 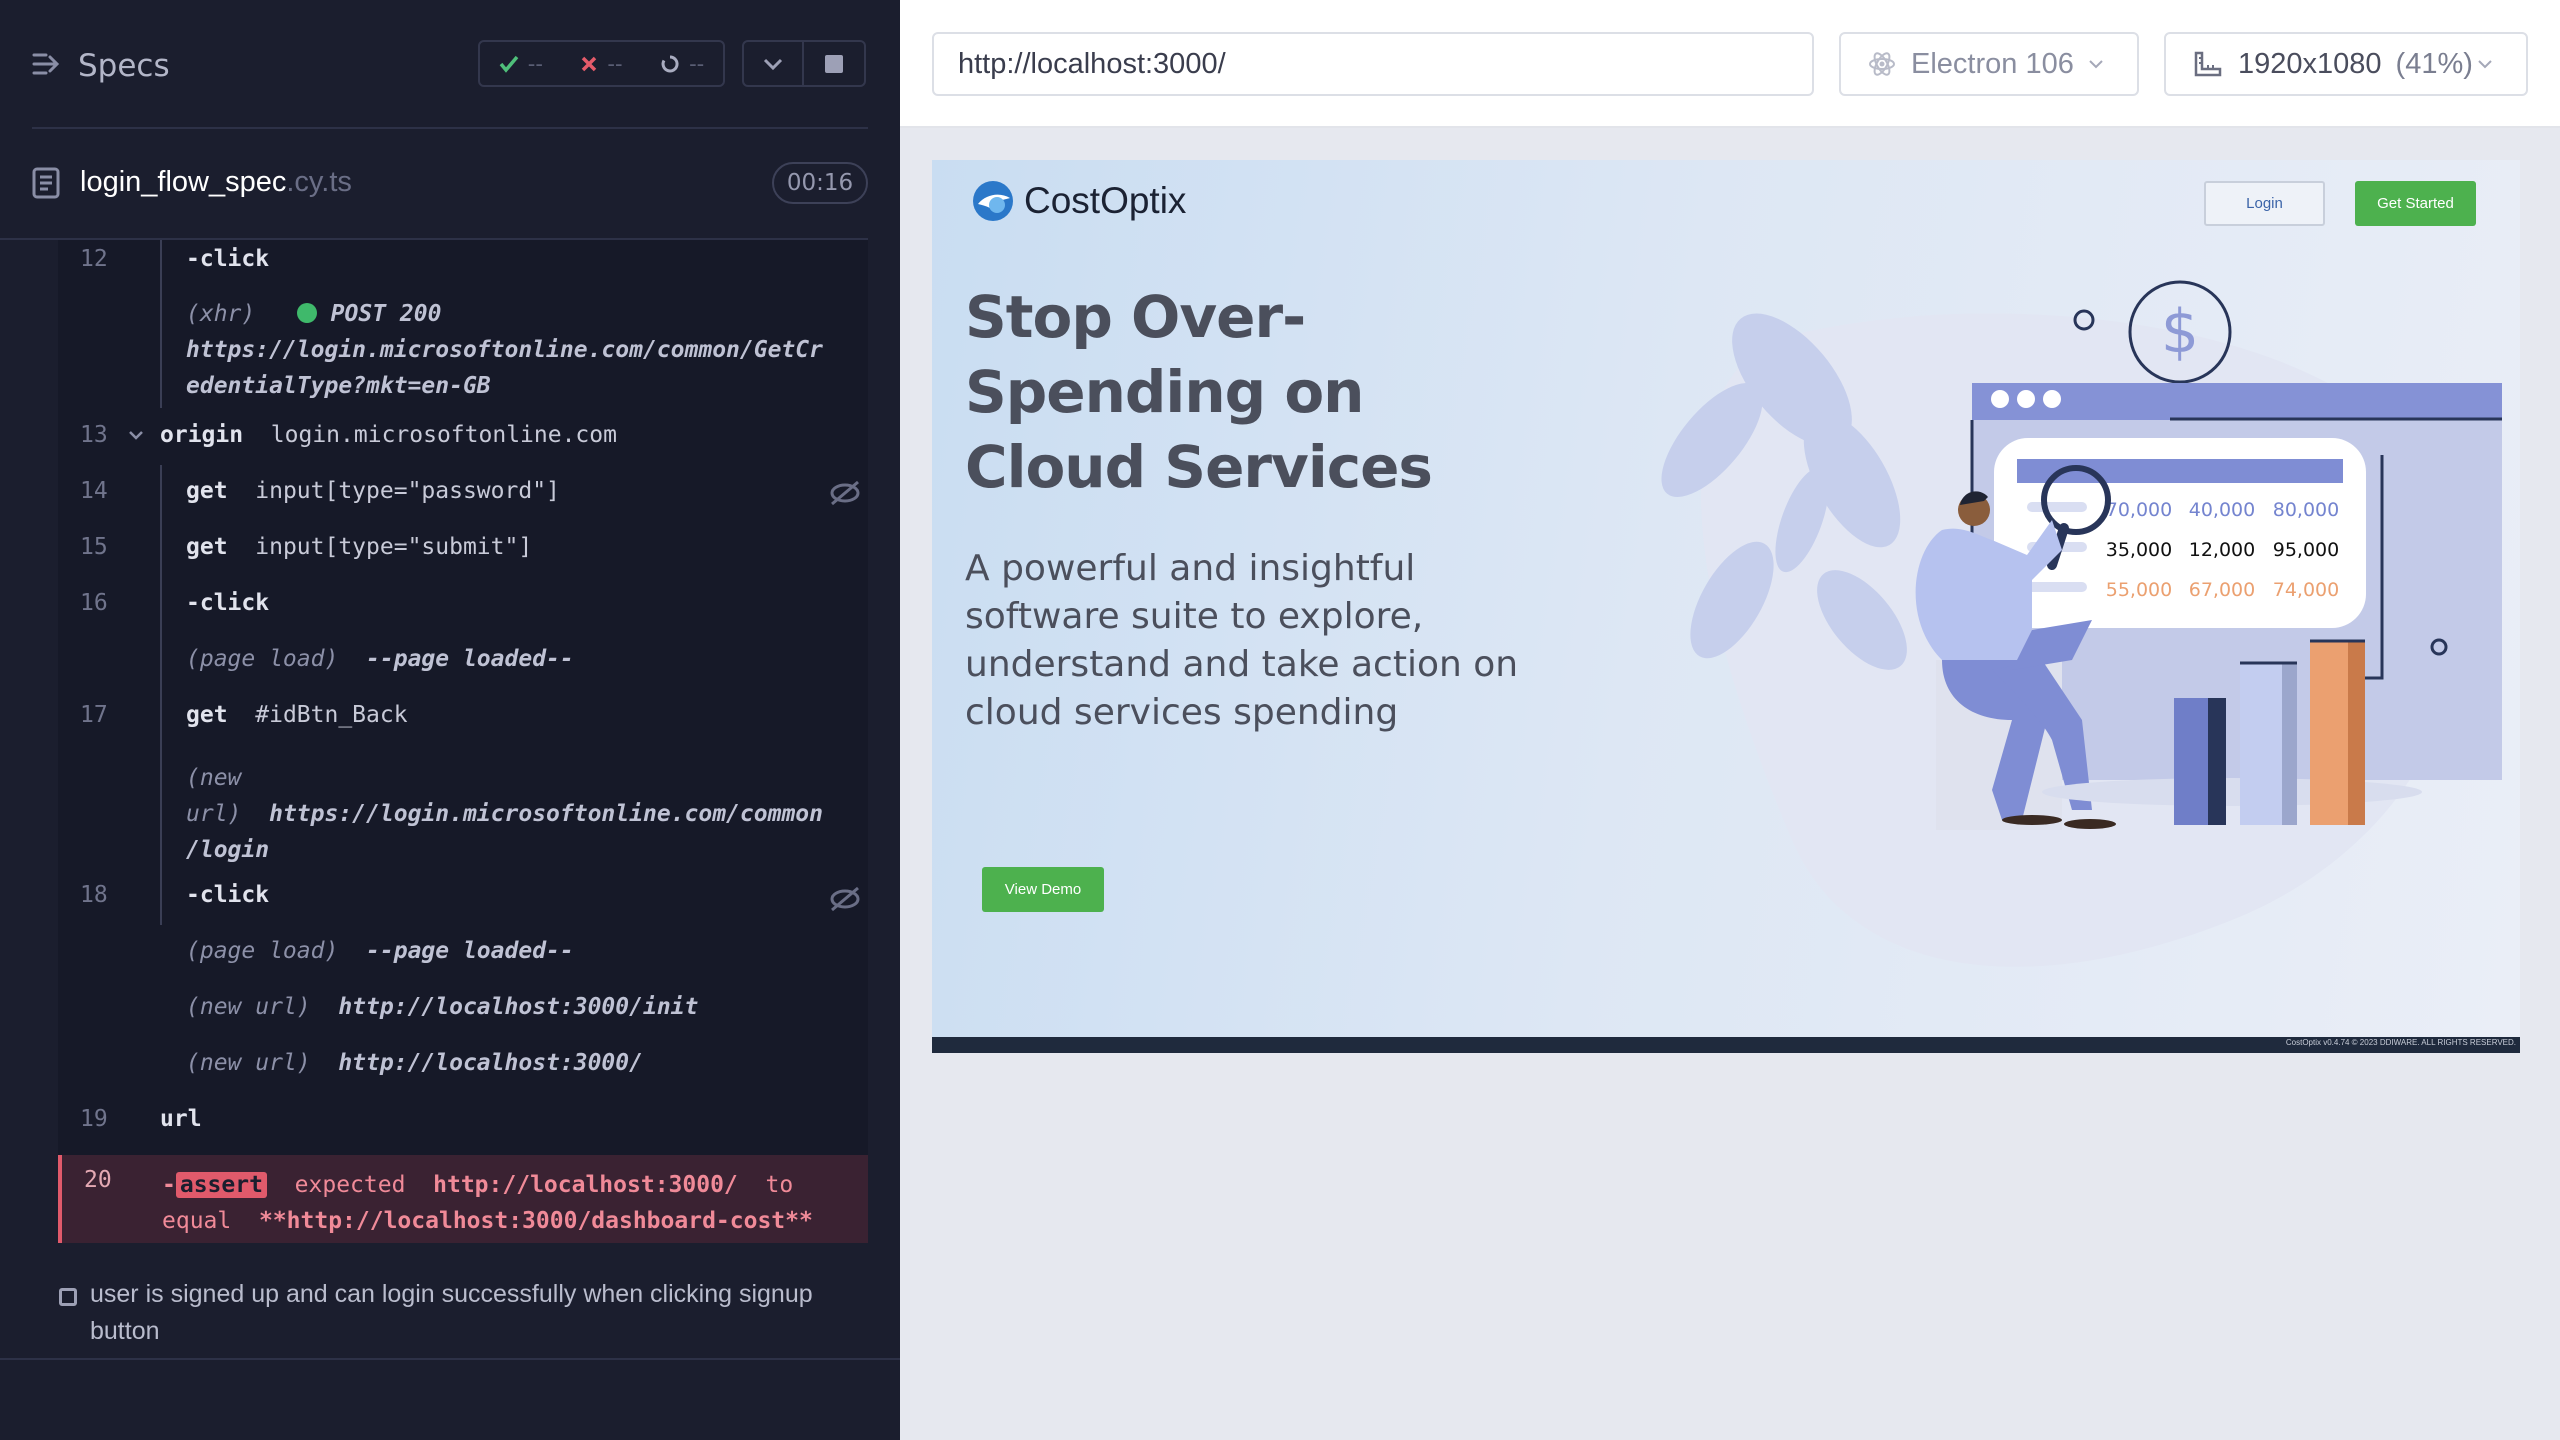 What do you see at coordinates (94, 491) in the screenshot?
I see `line-number: 14` at bounding box center [94, 491].